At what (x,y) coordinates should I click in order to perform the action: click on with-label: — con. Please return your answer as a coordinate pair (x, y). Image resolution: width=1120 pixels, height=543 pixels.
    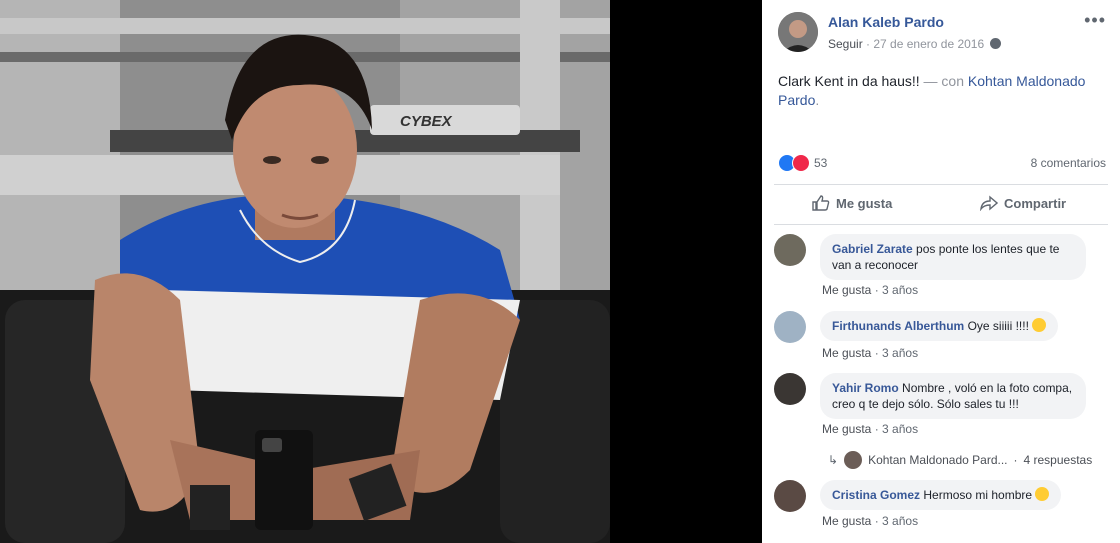
    Looking at the image, I should click on (943, 81).